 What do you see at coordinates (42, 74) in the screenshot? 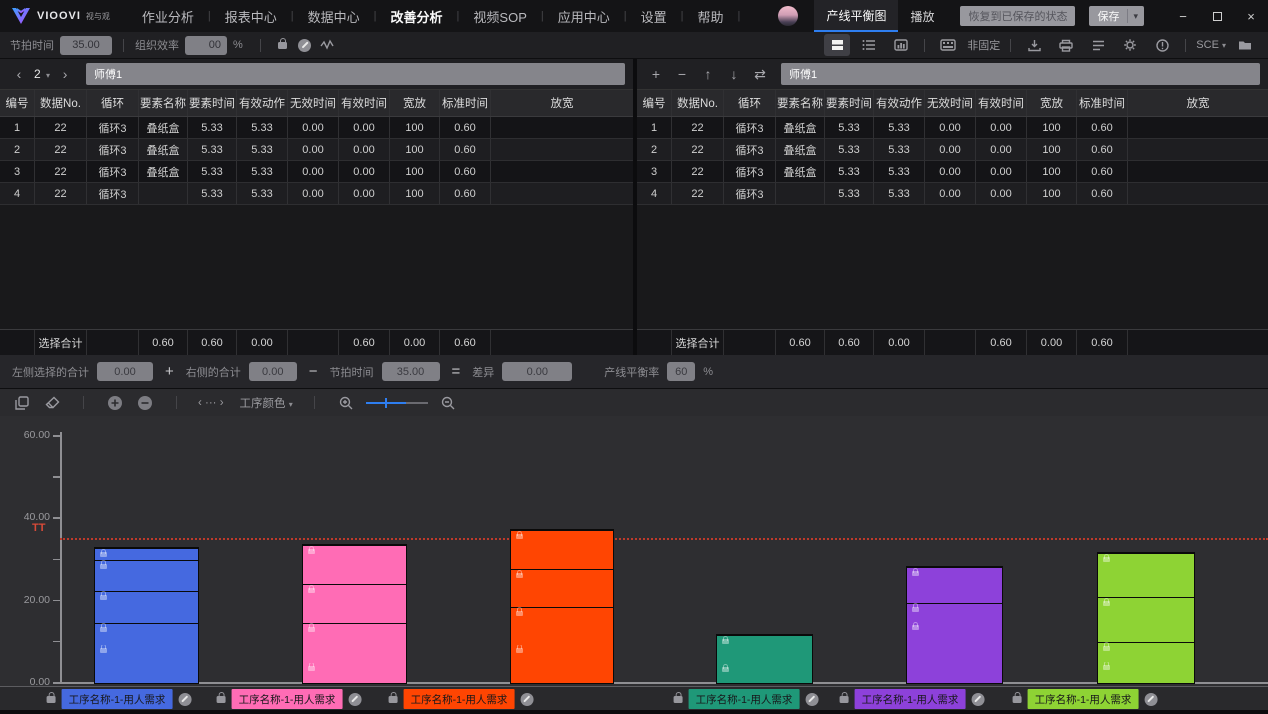
I see `pager-dropdown: 2 ▾` at bounding box center [42, 74].